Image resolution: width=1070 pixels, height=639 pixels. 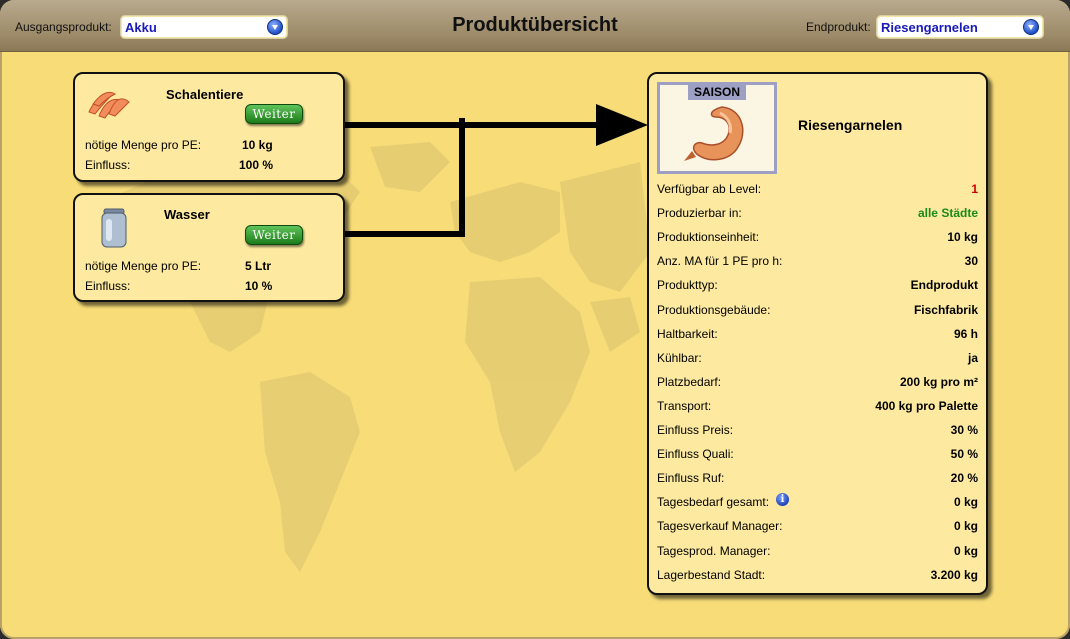 What do you see at coordinates (850, 125) in the screenshot?
I see `product-name: Riesengarnelen` at bounding box center [850, 125].